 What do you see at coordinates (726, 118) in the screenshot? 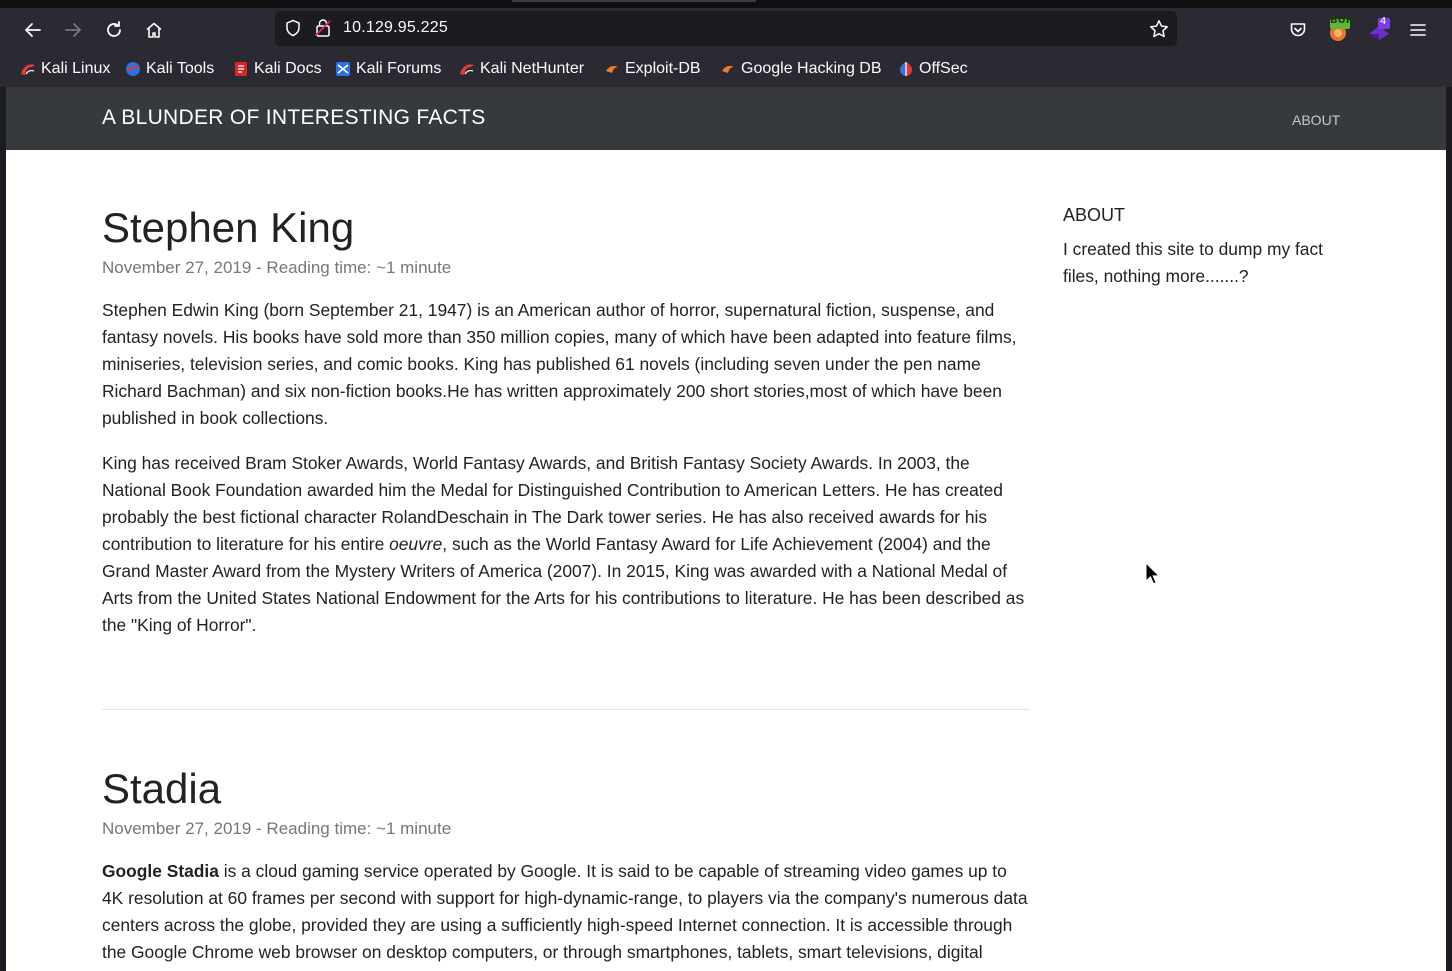
I see `site-header: A BLUNDER OF INTERESTING FACTS ABOUT` at bounding box center [726, 118].